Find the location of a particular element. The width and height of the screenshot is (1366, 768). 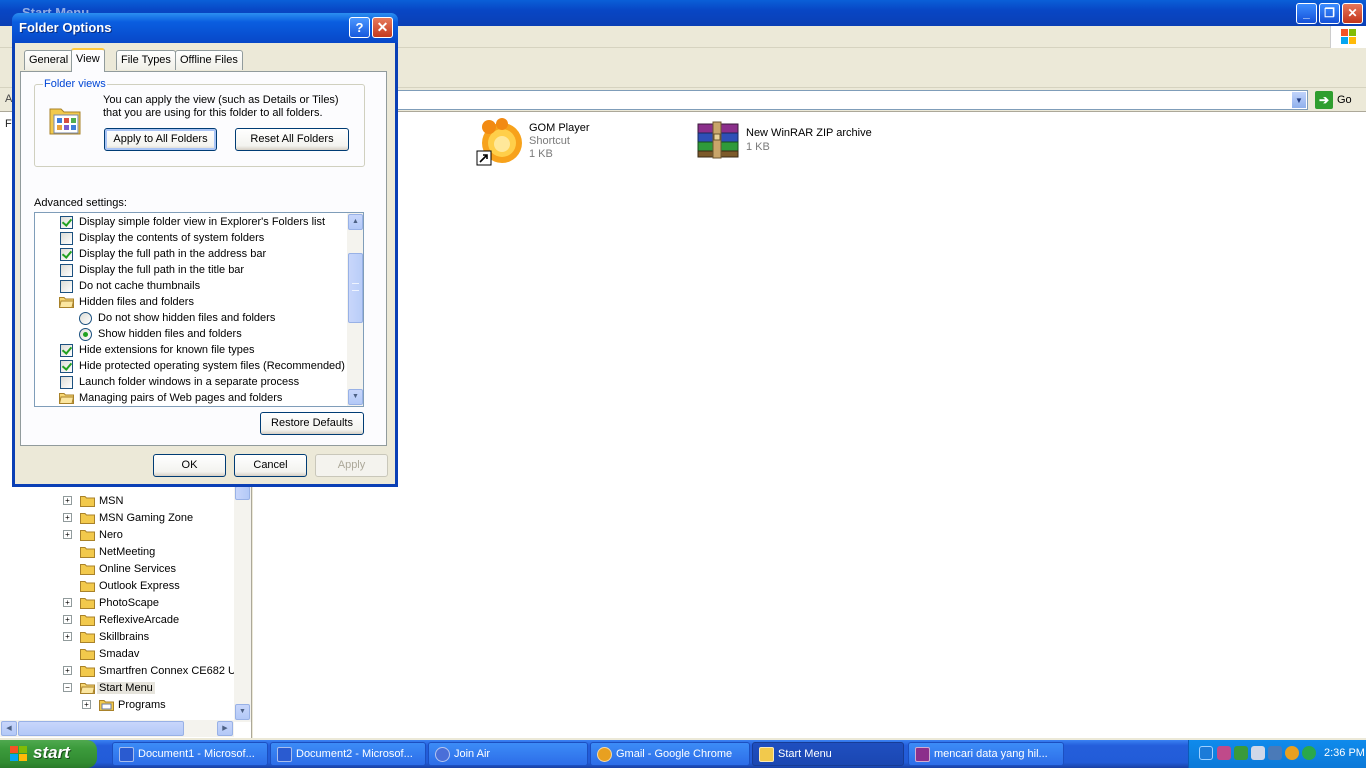

scroll-left-icon: ◀ is located at coordinates (9, 728).